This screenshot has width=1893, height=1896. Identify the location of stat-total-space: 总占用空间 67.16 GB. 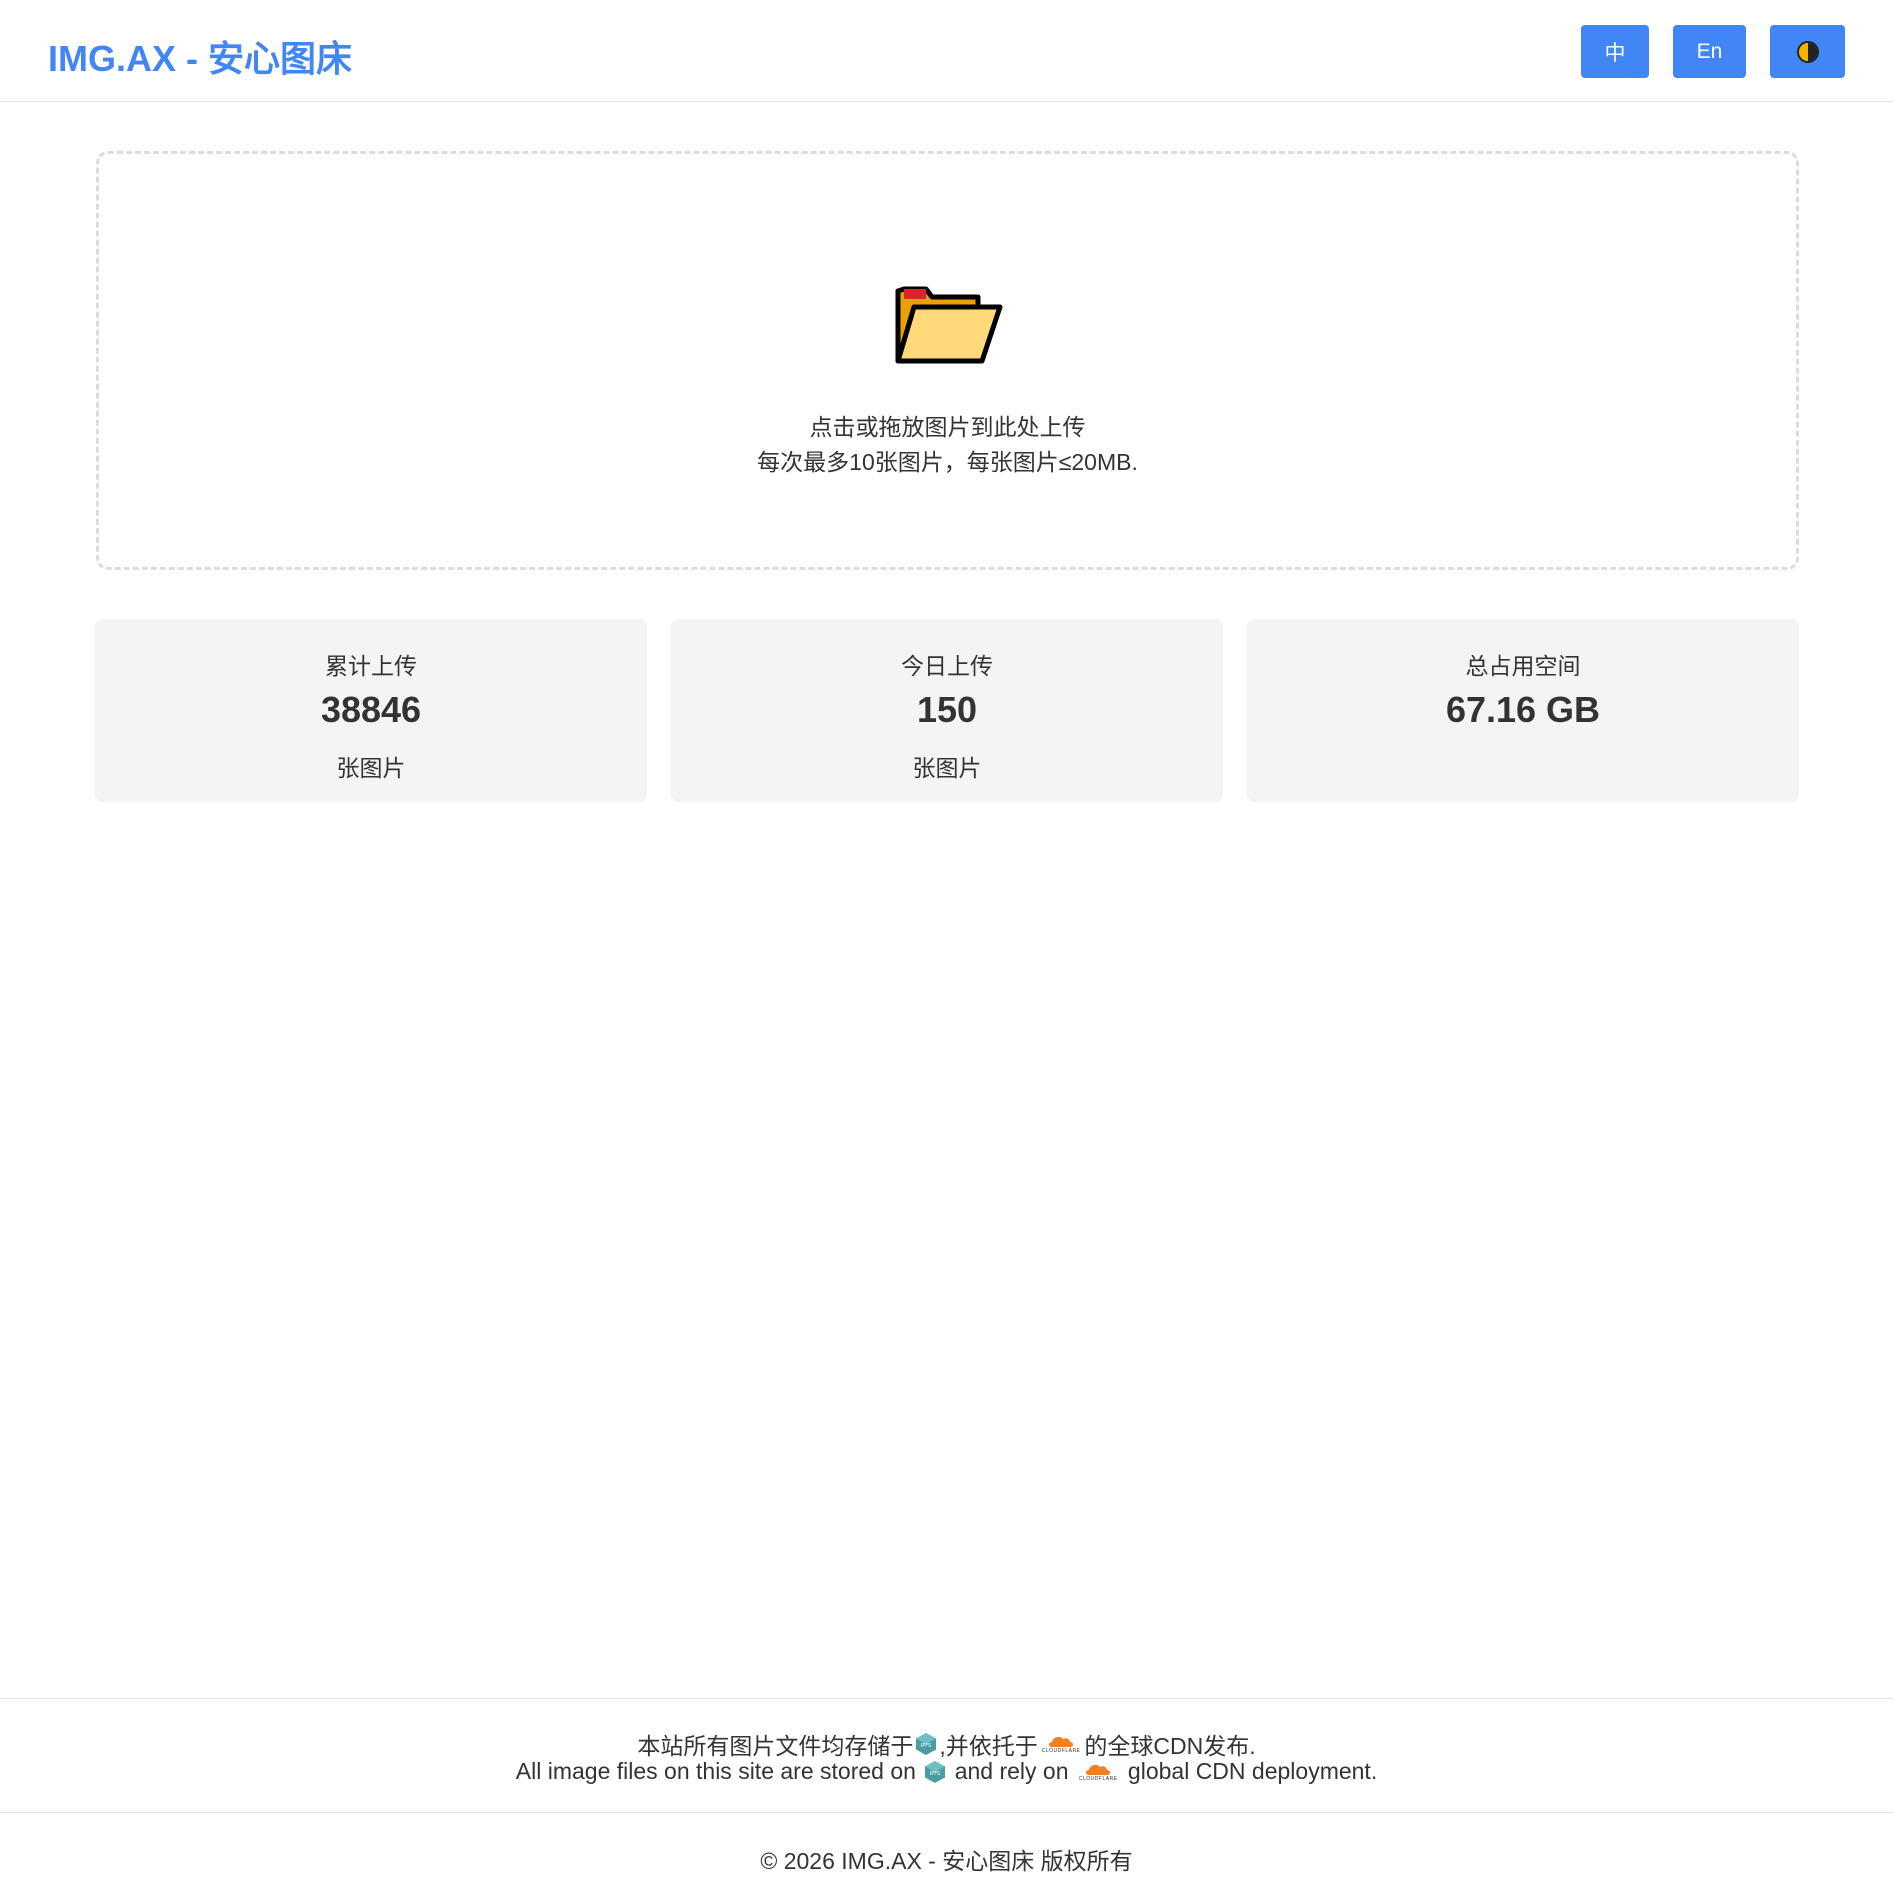
(1523, 710).